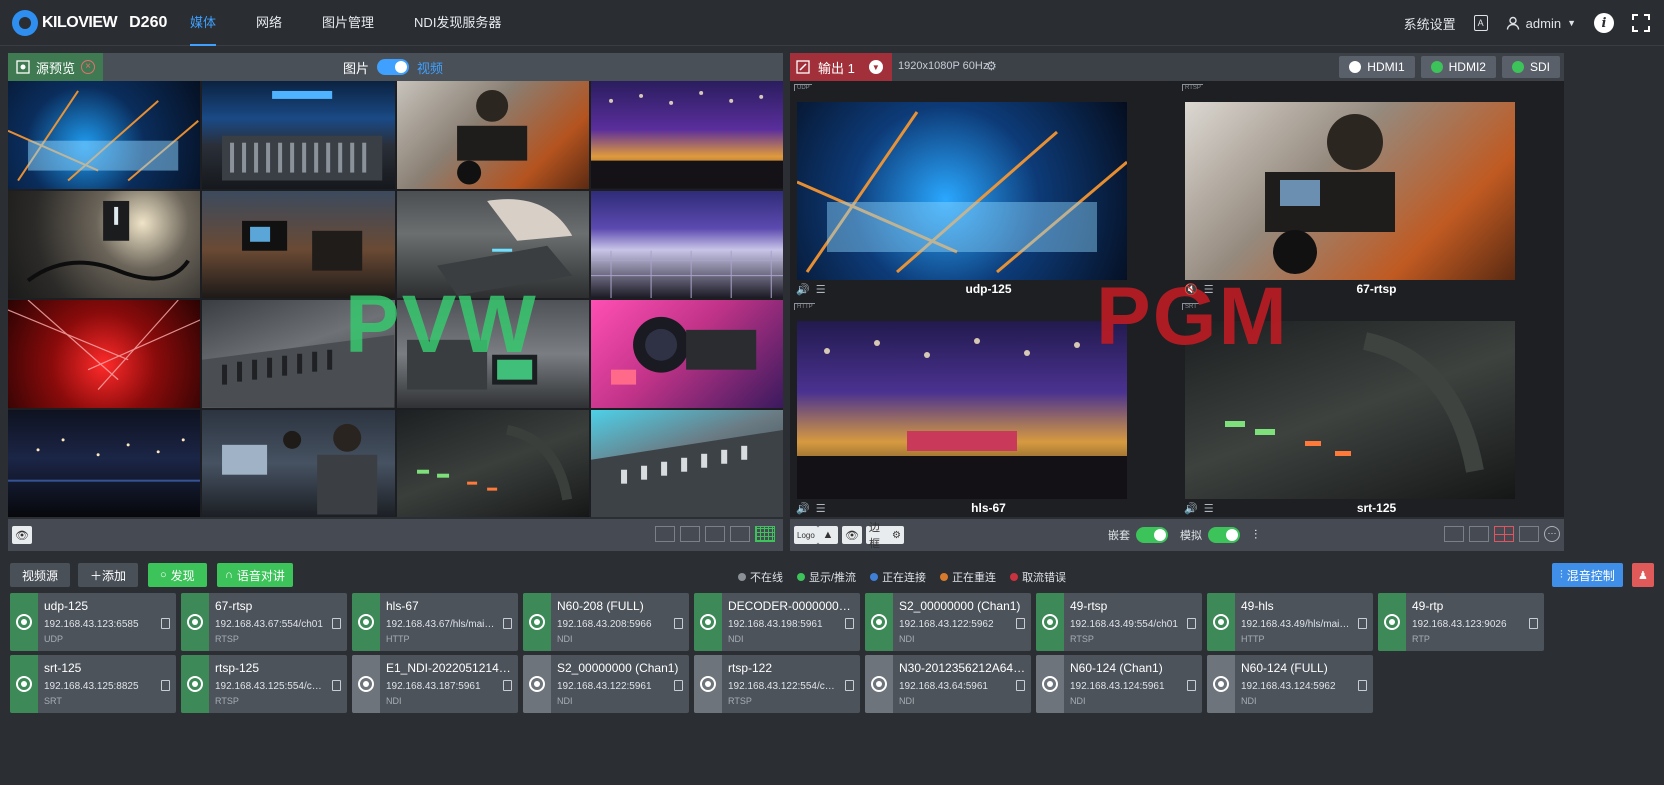 This screenshot has width=1664, height=785. Describe the element at coordinates (1371, 409) in the screenshot. I see `program-cell: SRT 🔊 ☰ srt-125` at that location.